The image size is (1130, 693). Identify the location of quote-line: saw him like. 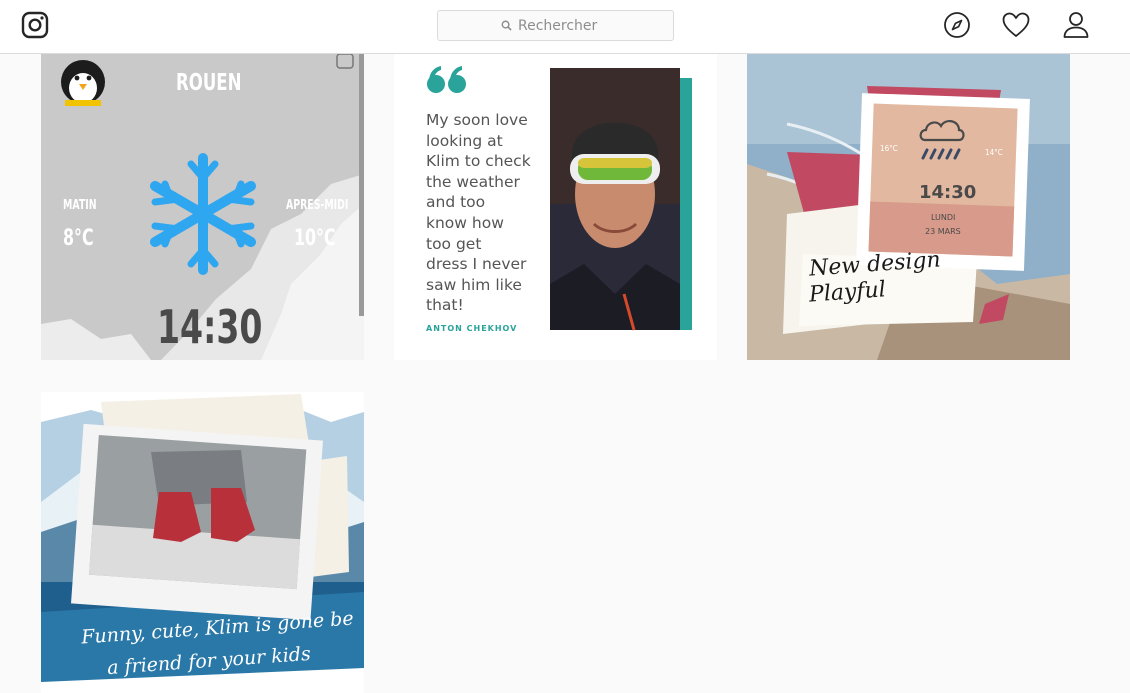
(474, 284).